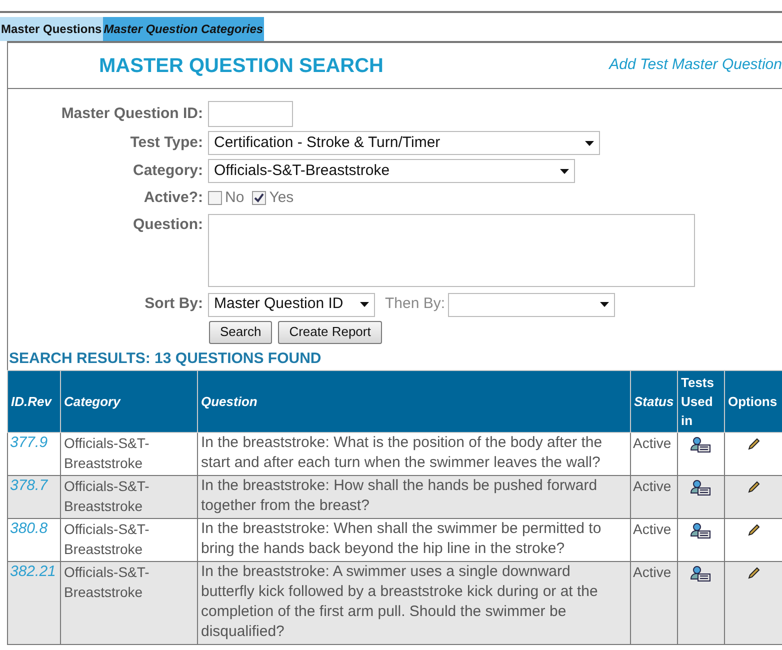 The width and height of the screenshot is (782, 650). Describe the element at coordinates (250, 114) in the screenshot. I see `id-field` at that location.